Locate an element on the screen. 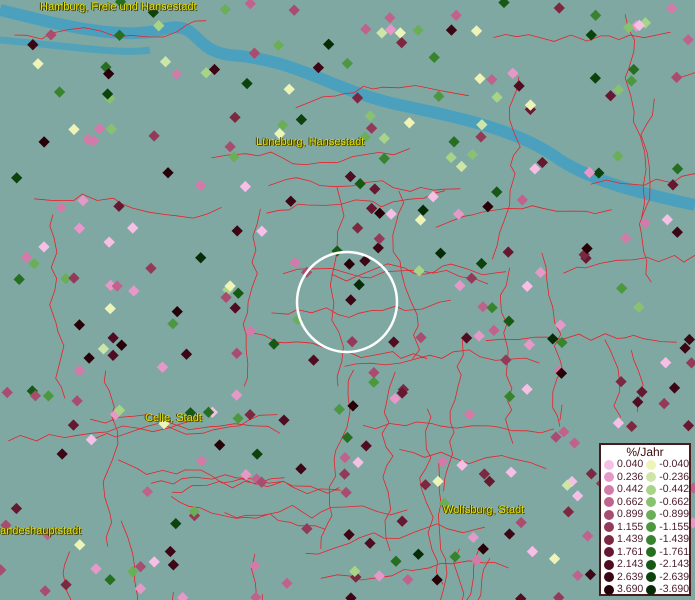 This screenshot has width=695, height=600. legend-value: -1.761 is located at coordinates (674, 552).